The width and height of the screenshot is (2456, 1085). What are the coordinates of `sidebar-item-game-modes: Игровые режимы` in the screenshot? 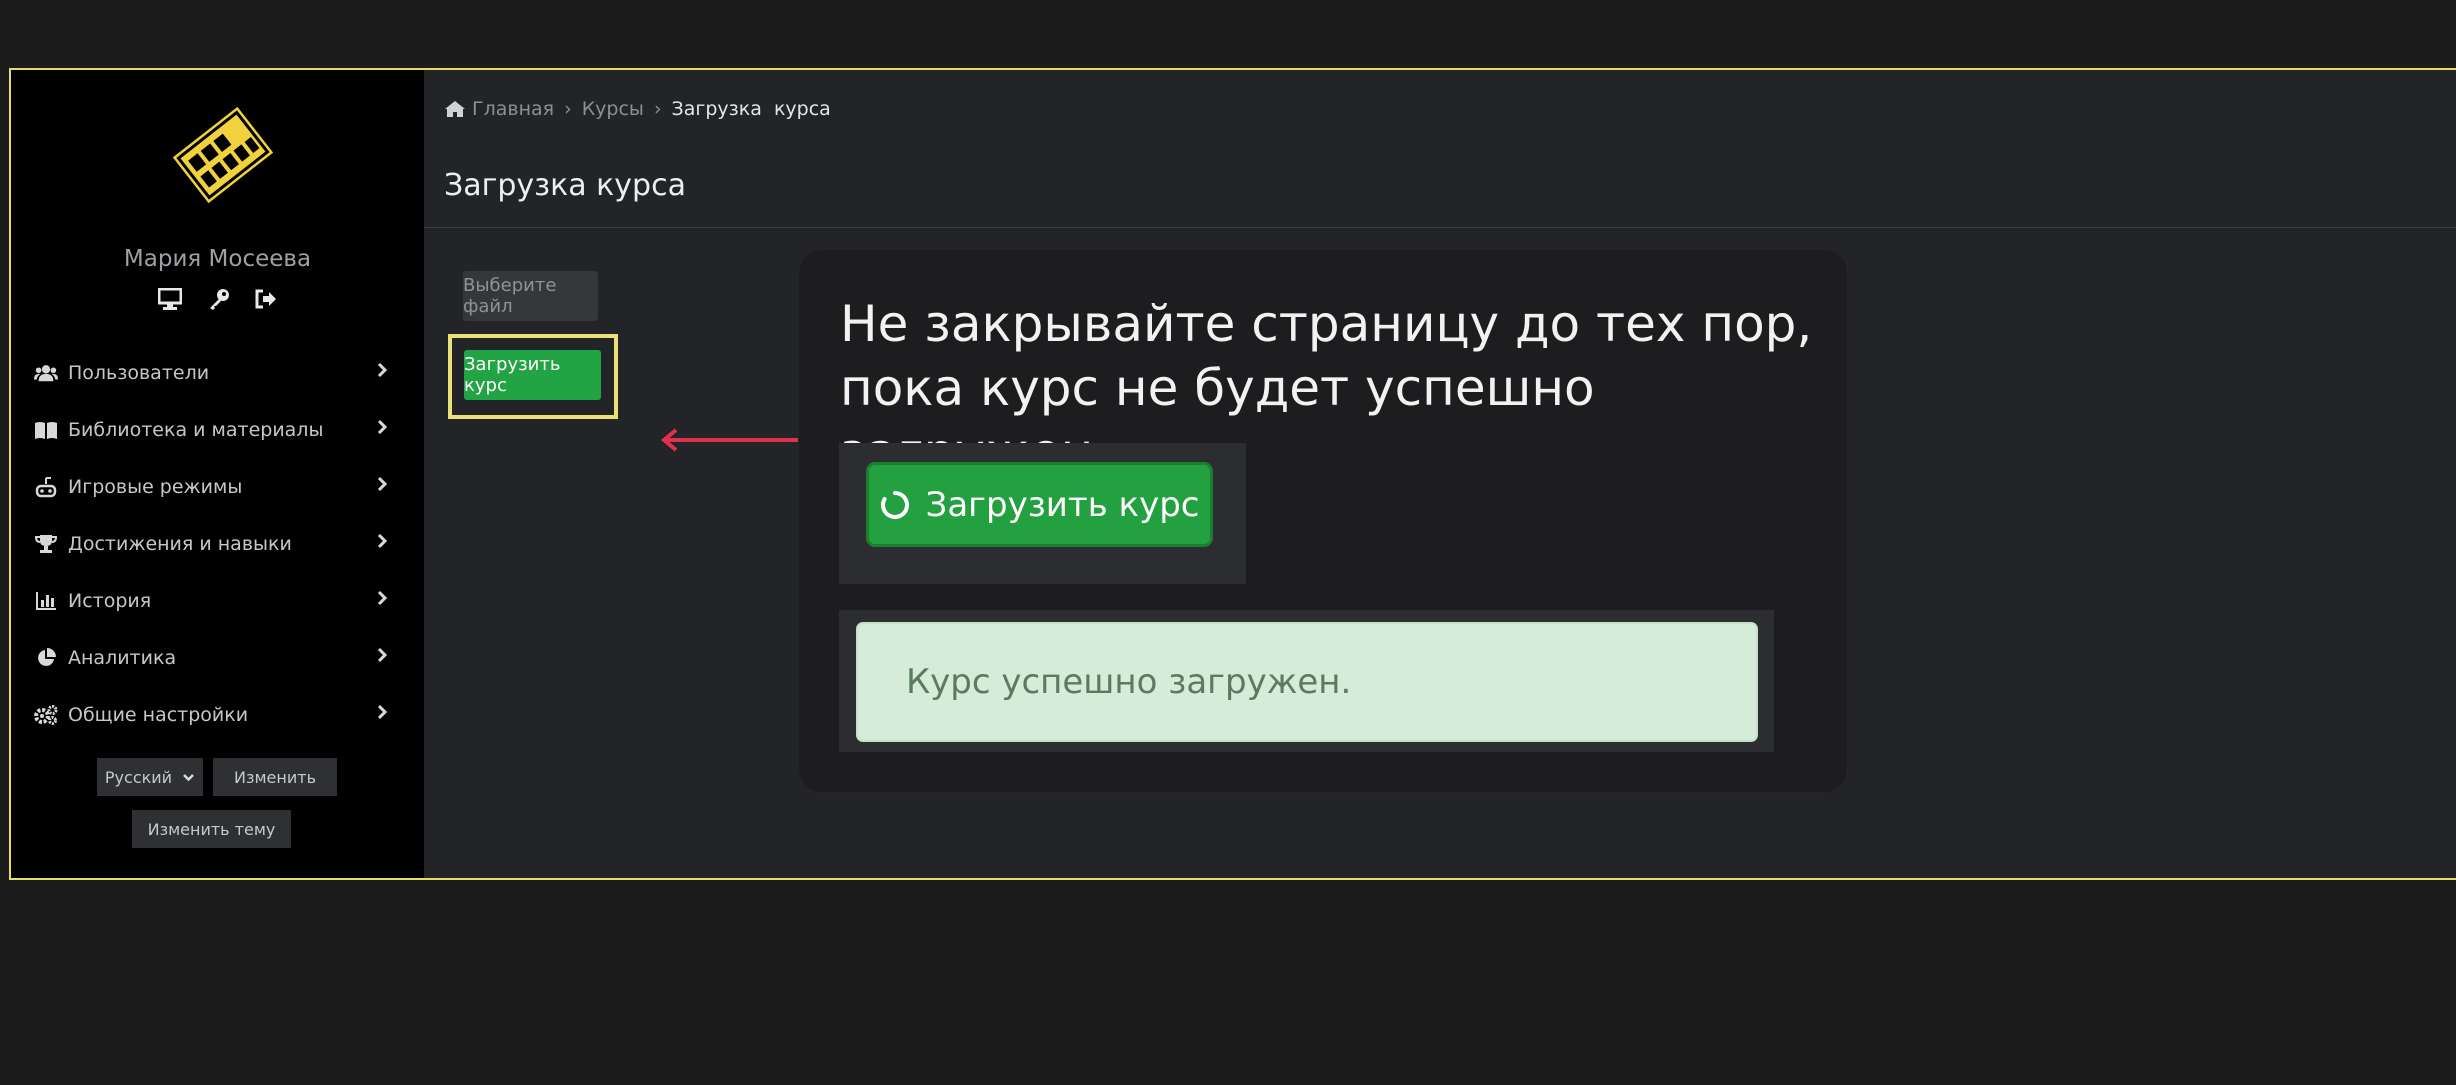 It's located at (217, 486).